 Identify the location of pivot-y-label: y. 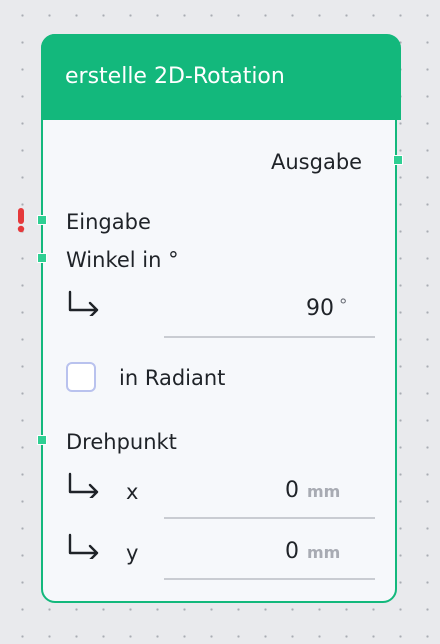
(132, 553).